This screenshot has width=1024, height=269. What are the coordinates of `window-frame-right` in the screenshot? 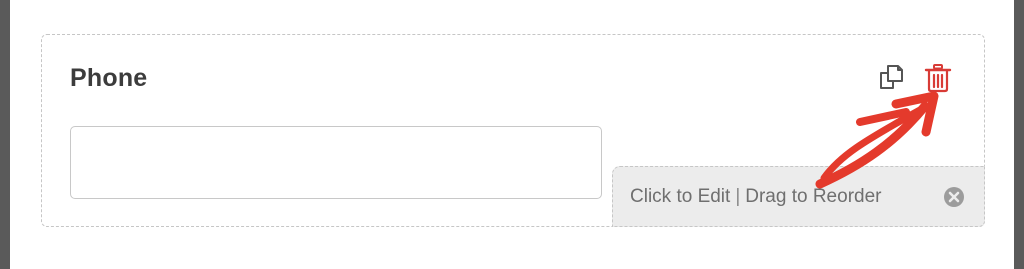 It's located at (1019, 134).